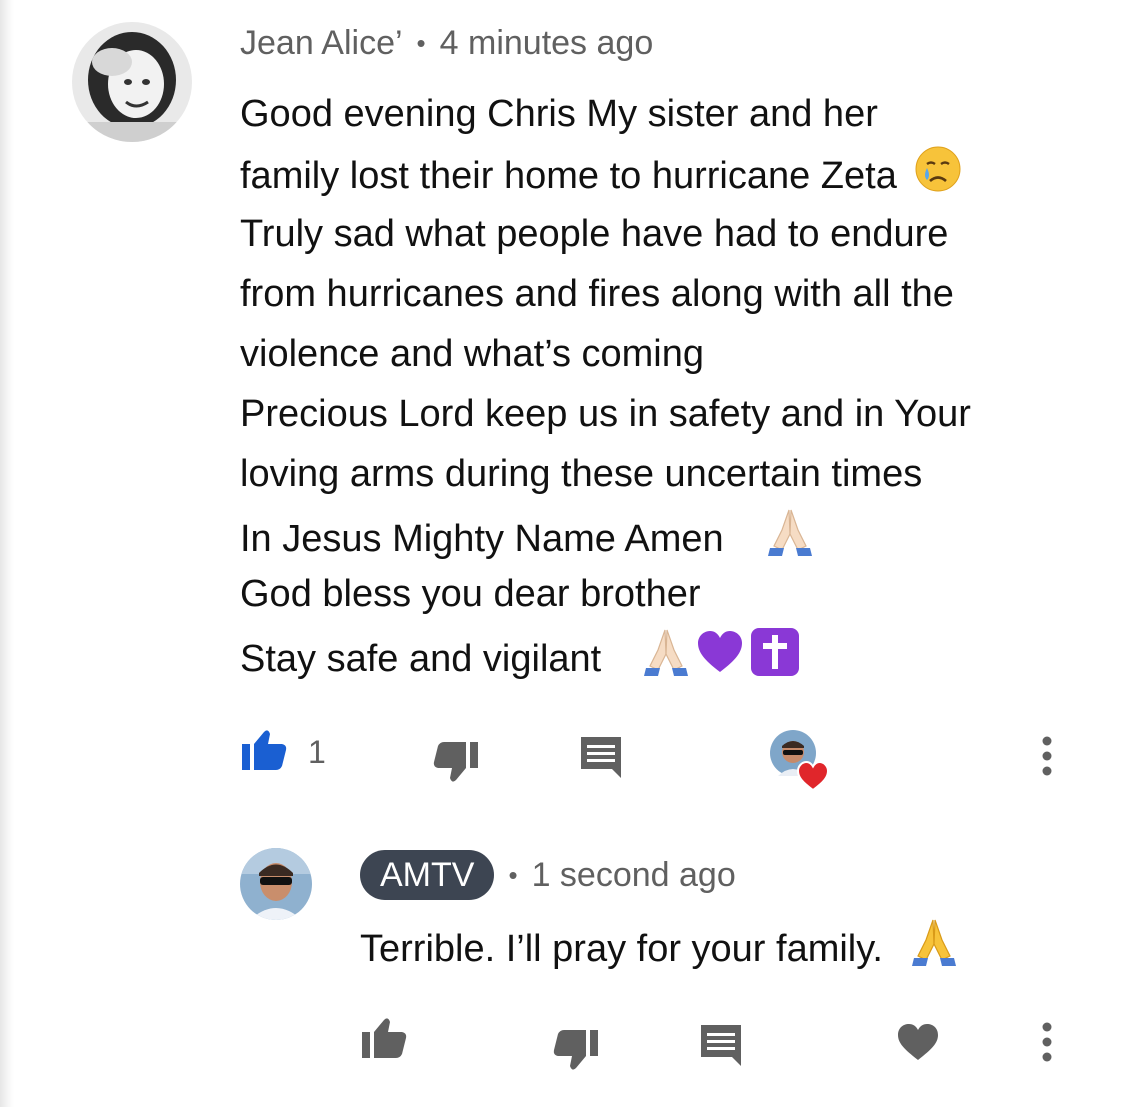  What do you see at coordinates (470, 594) in the screenshot?
I see `comment-line: God bless you dear brother` at bounding box center [470, 594].